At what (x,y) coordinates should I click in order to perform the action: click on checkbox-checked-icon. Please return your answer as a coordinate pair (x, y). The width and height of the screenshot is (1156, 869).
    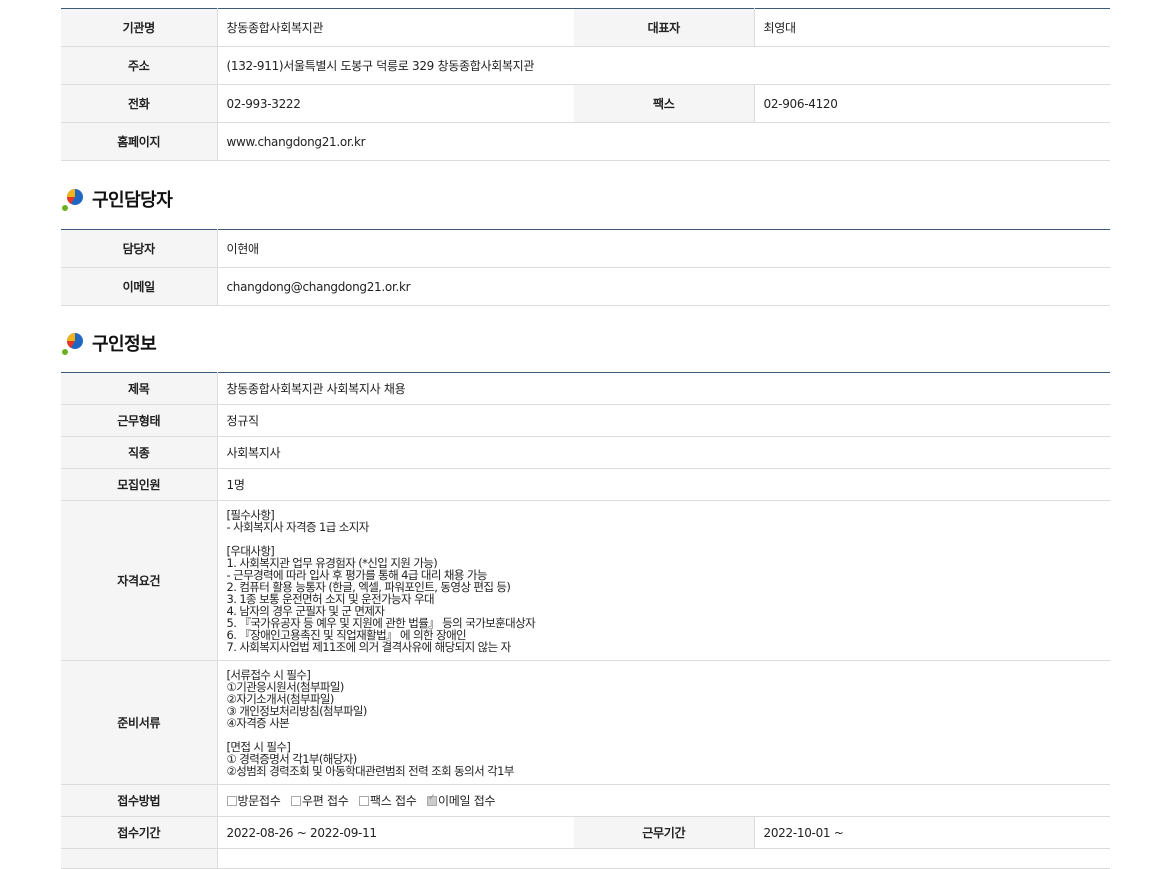
    Looking at the image, I should click on (431, 799).